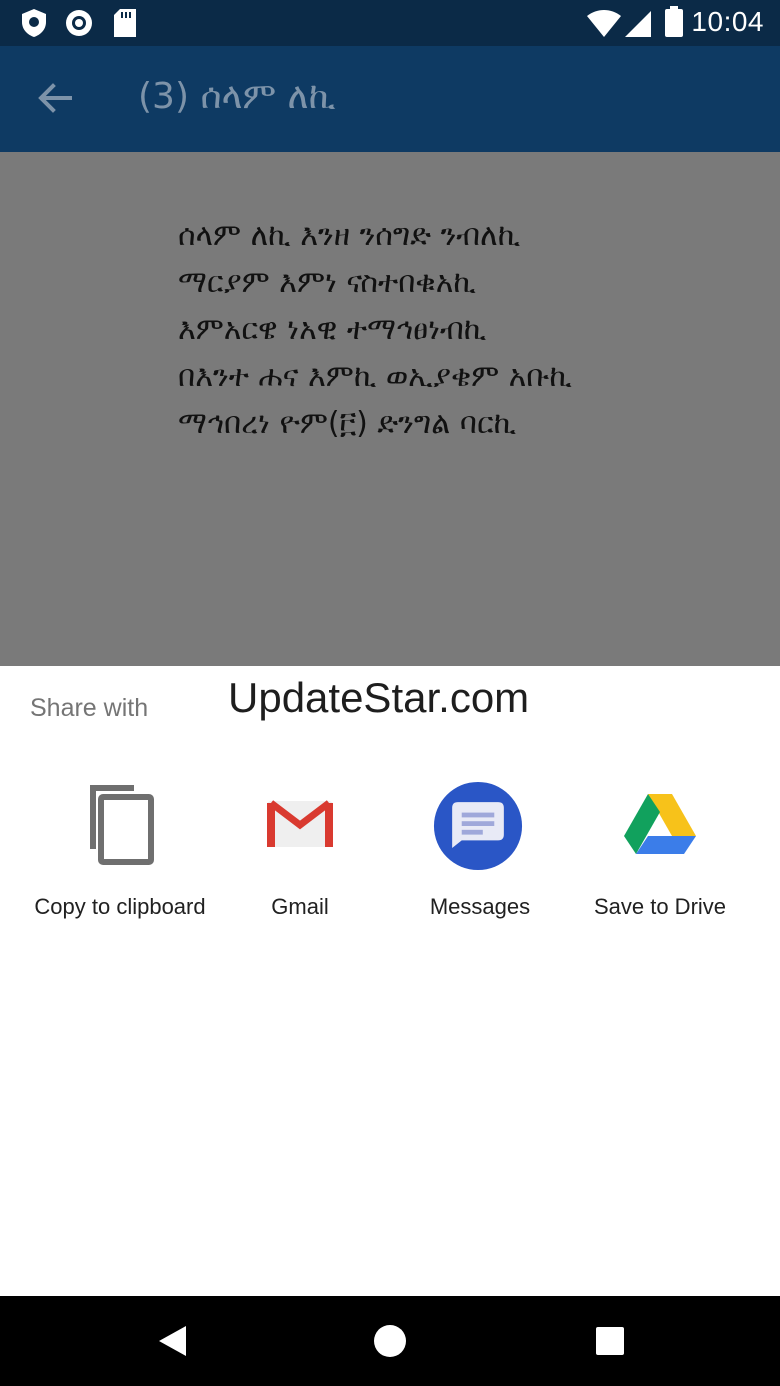 Image resolution: width=780 pixels, height=1386 pixels. I want to click on poem-line: ማርያም እምነ ናስተበቁአኪ, so click(327, 282).